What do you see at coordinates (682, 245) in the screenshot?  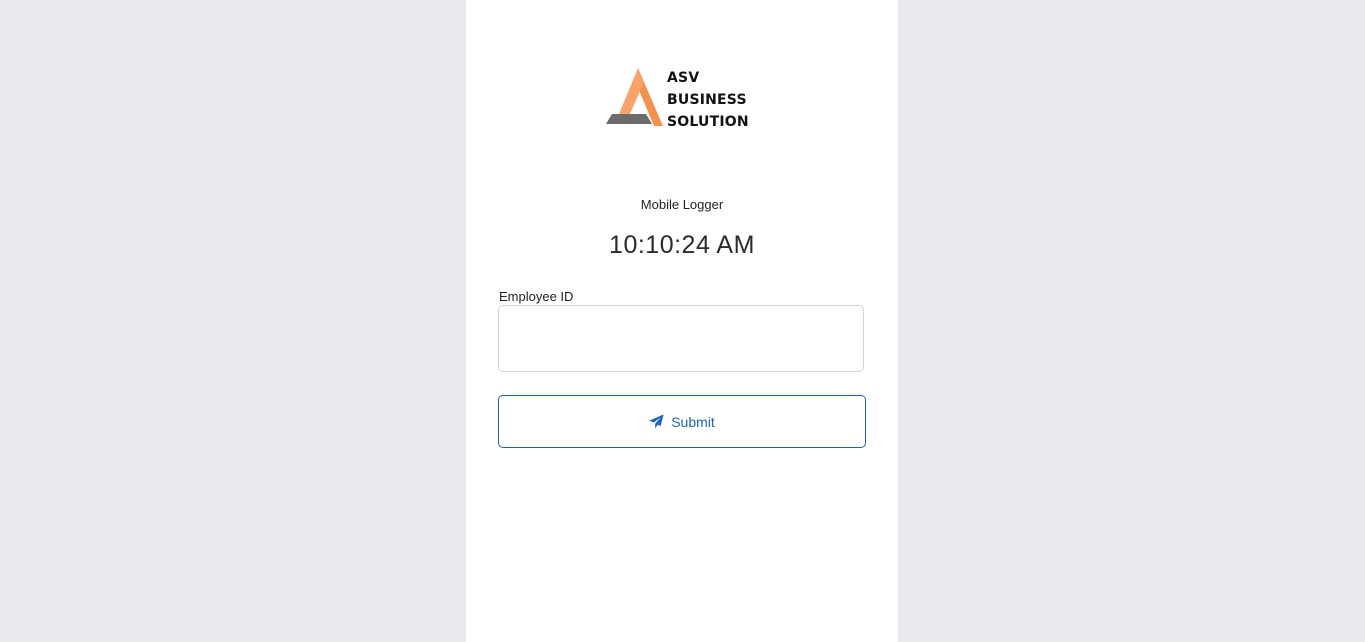 I see `current-time: 10:10:24 AM` at bounding box center [682, 245].